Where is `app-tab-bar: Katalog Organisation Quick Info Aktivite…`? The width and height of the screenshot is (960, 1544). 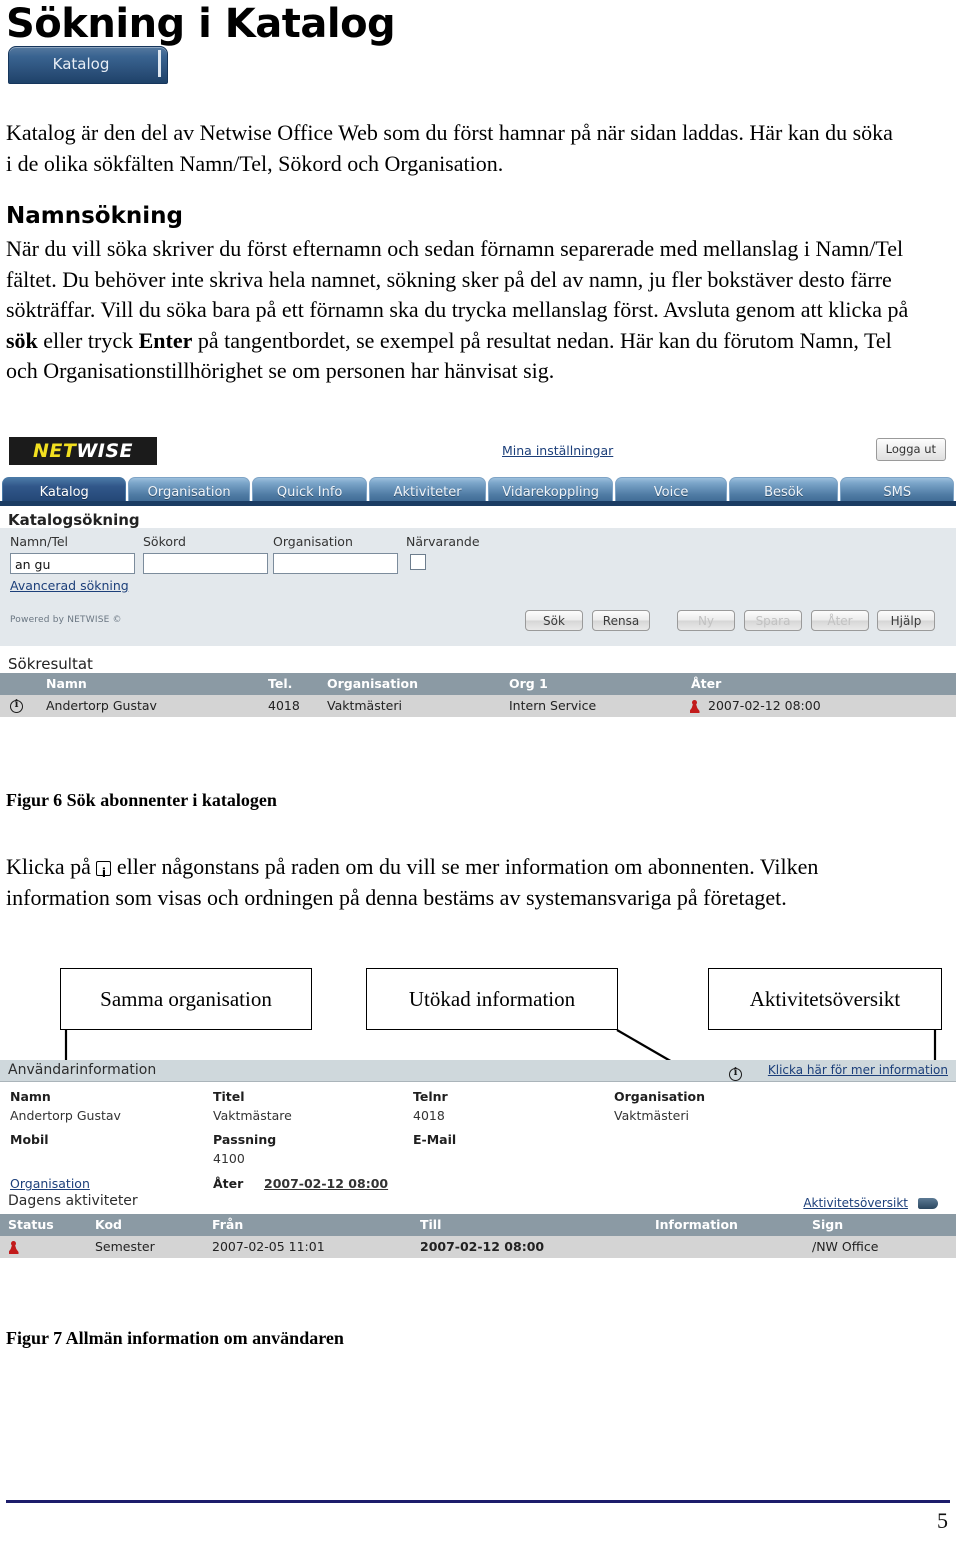
app-tab-bar: Katalog Organisation Quick Info Aktivite… is located at coordinates (478, 490).